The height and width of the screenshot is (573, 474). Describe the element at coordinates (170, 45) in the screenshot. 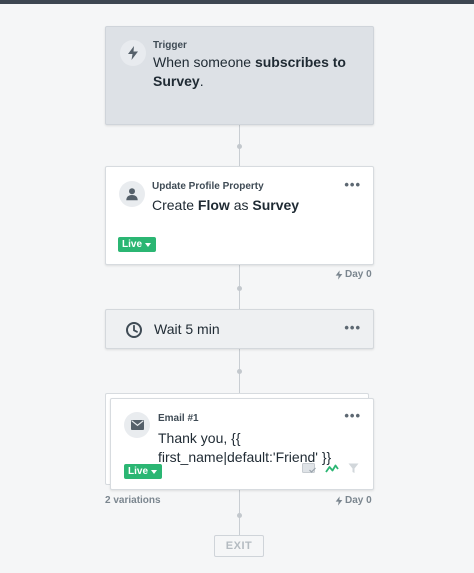

I see `trigger-kicker: Trigger` at that location.